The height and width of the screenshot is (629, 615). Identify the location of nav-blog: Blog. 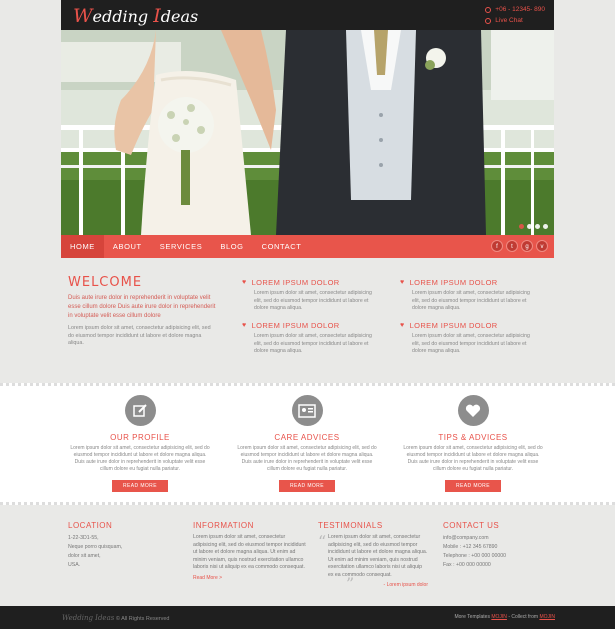
(231, 246).